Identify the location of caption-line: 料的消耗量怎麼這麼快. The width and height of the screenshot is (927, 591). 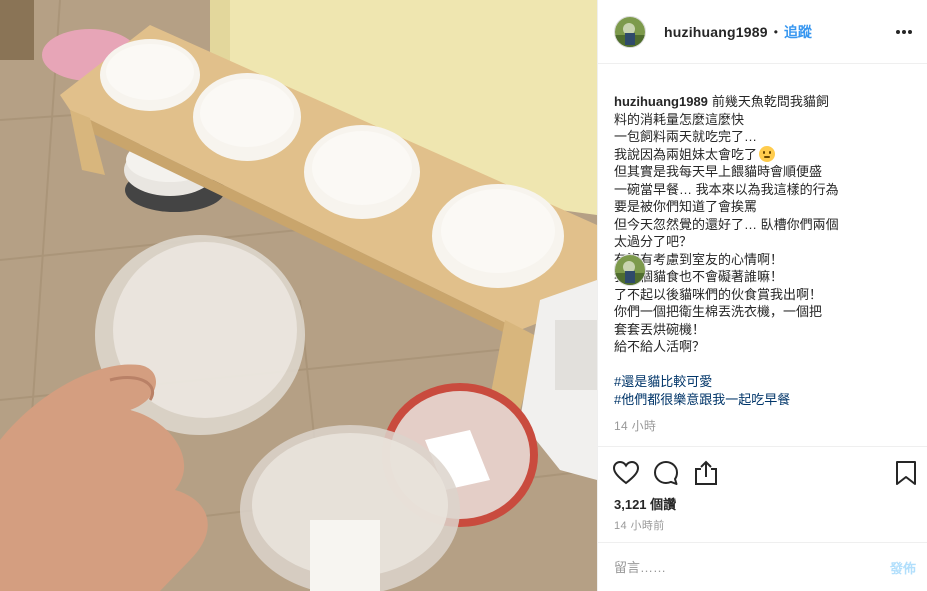
(679, 119).